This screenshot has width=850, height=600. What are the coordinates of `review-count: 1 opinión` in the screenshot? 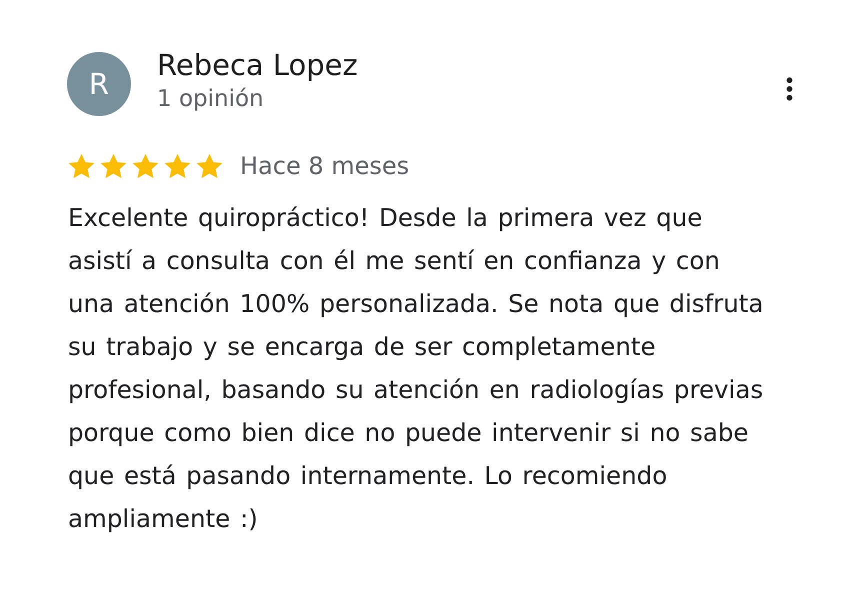 It's located at (211, 99).